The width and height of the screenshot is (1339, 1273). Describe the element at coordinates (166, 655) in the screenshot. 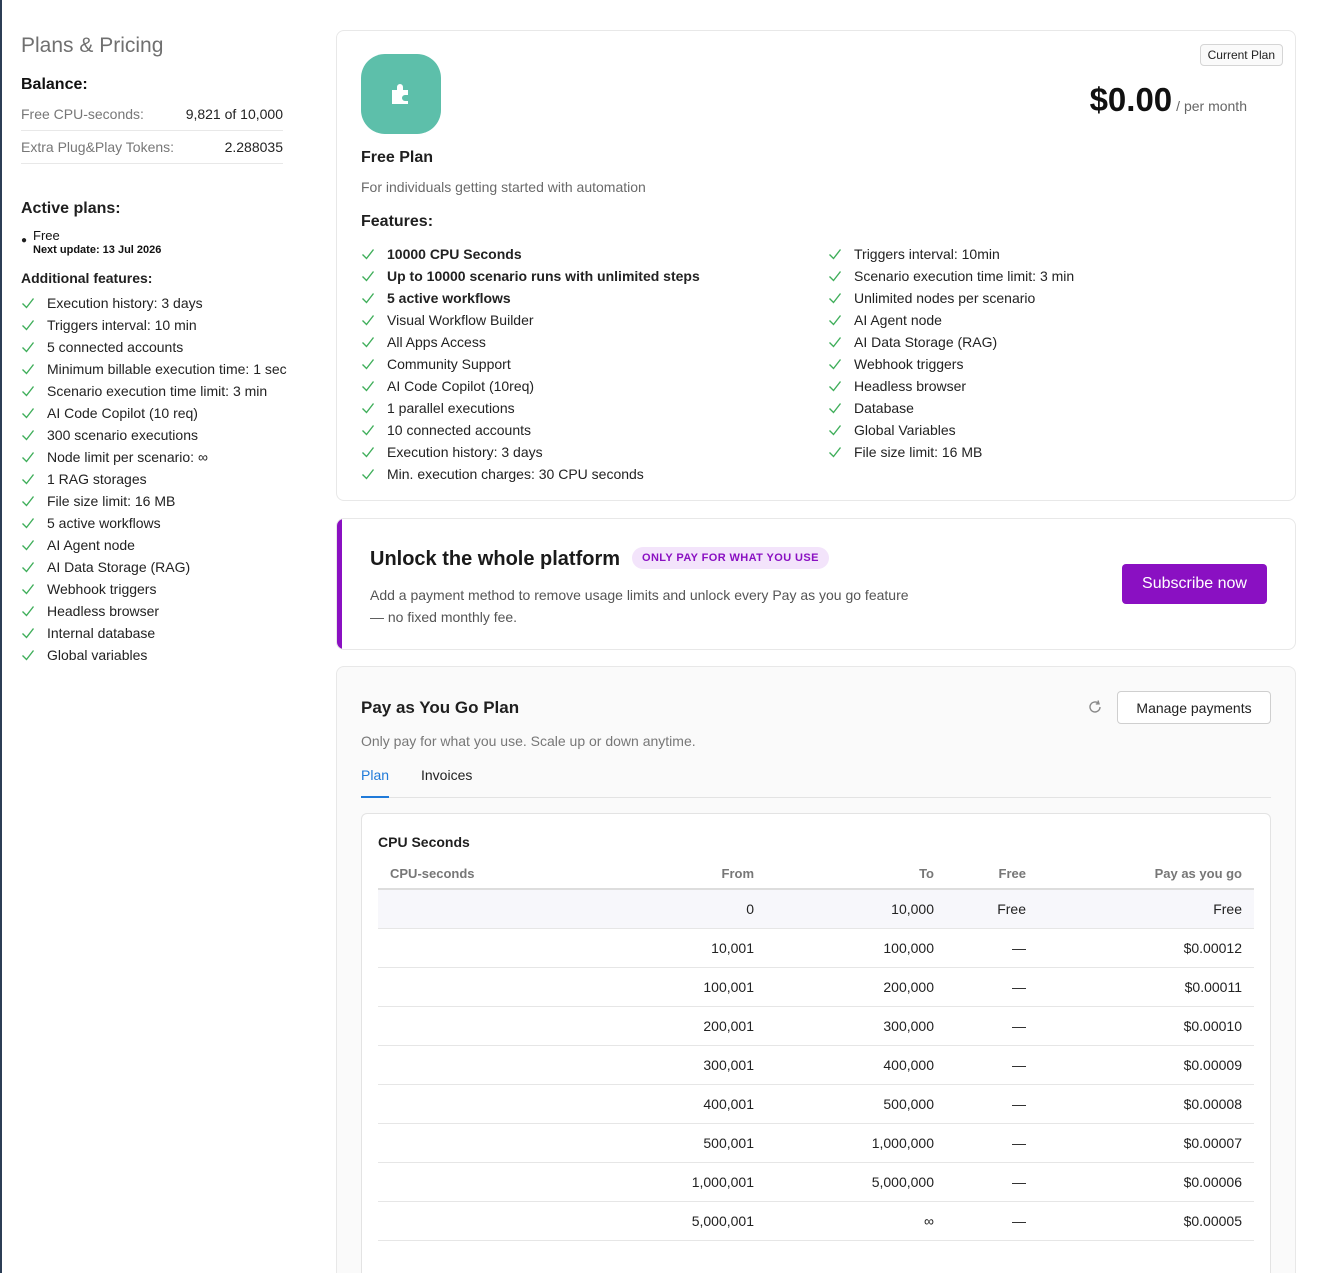

I see `feature-item: Global variables` at that location.